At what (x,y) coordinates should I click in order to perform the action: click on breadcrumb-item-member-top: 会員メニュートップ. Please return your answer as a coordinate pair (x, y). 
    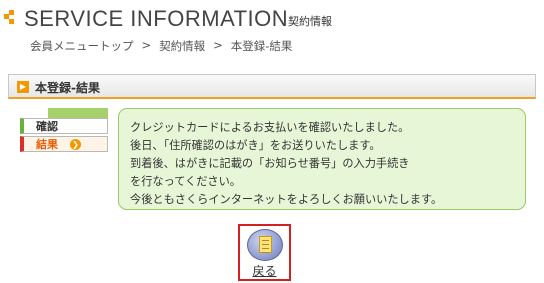
    Looking at the image, I should click on (82, 46).